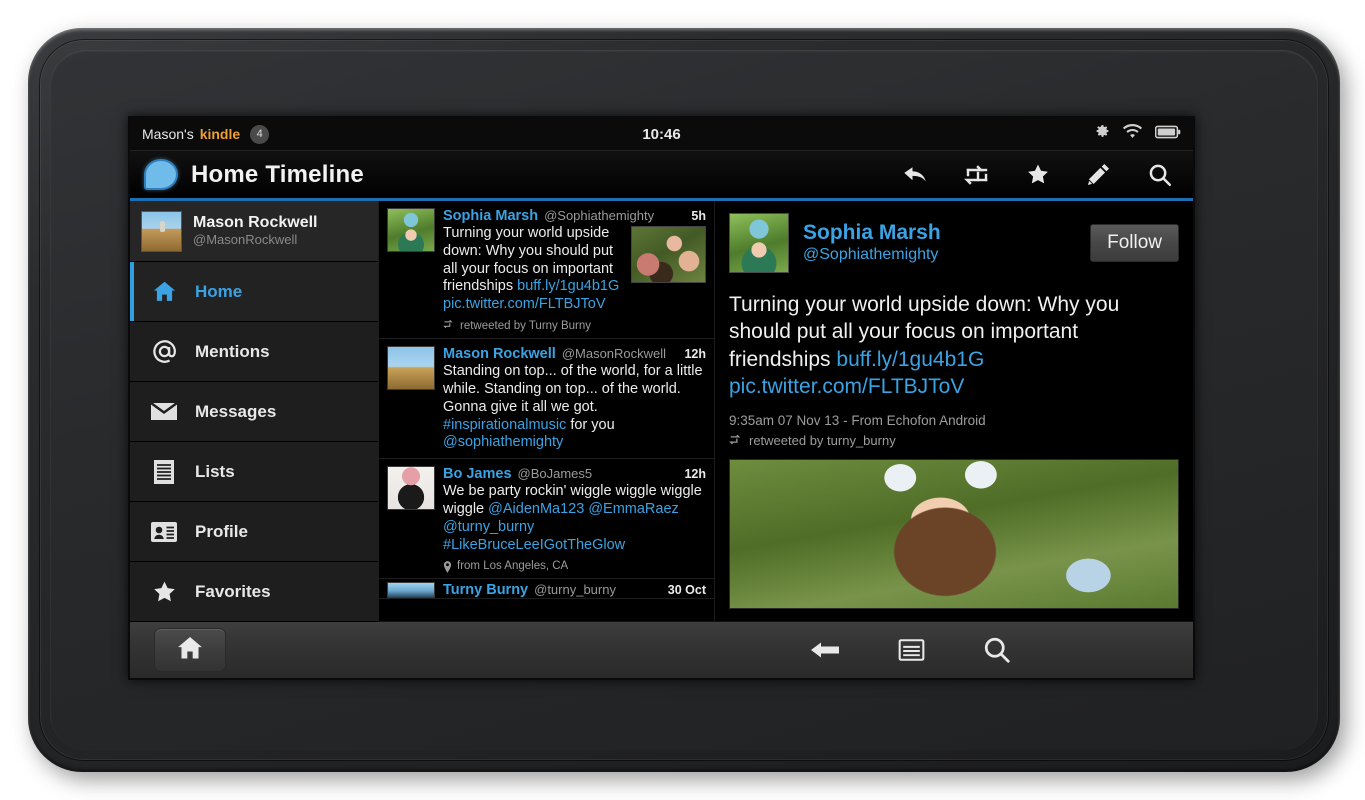 The width and height of the screenshot is (1365, 800). What do you see at coordinates (698, 216) in the screenshot?
I see `tweet-timestamp: 5h` at bounding box center [698, 216].